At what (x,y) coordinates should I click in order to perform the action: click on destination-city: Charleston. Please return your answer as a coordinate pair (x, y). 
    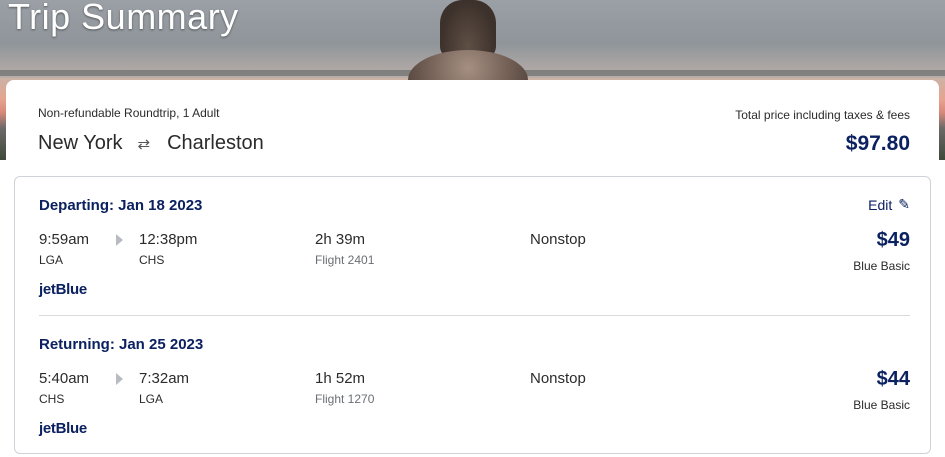
    Looking at the image, I should click on (215, 143).